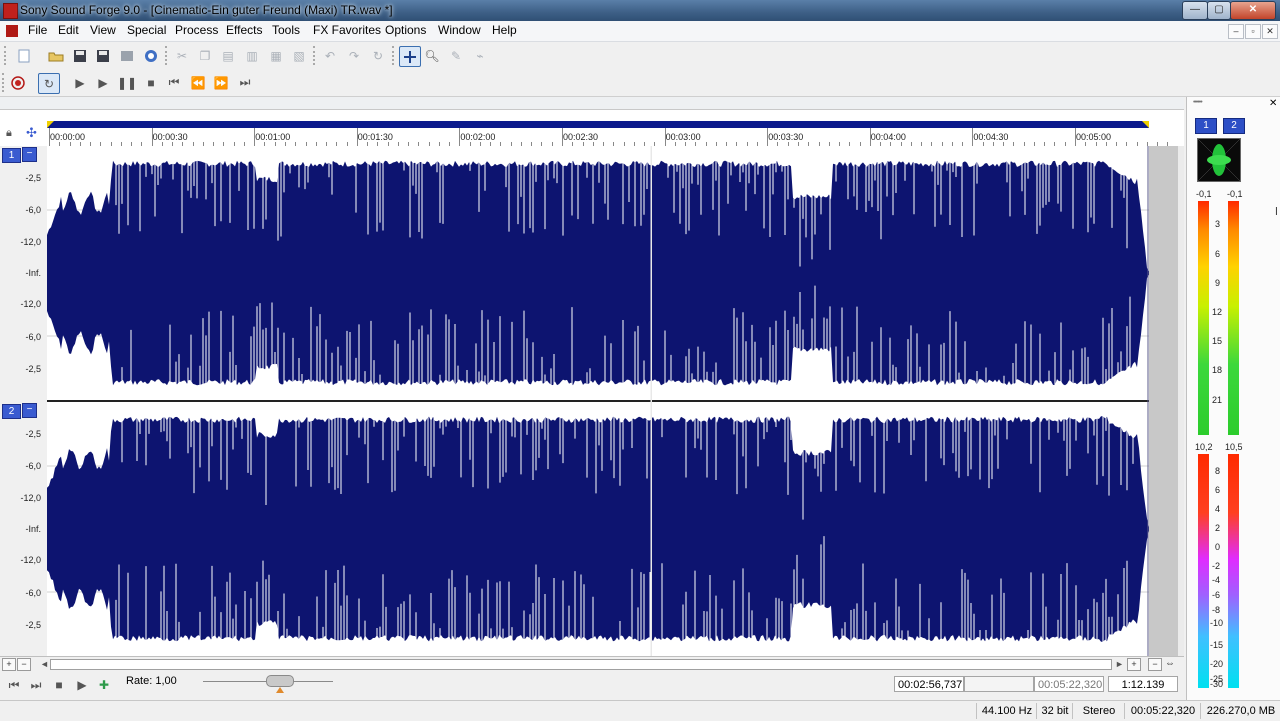  I want to click on selection-bar, so click(598, 124).